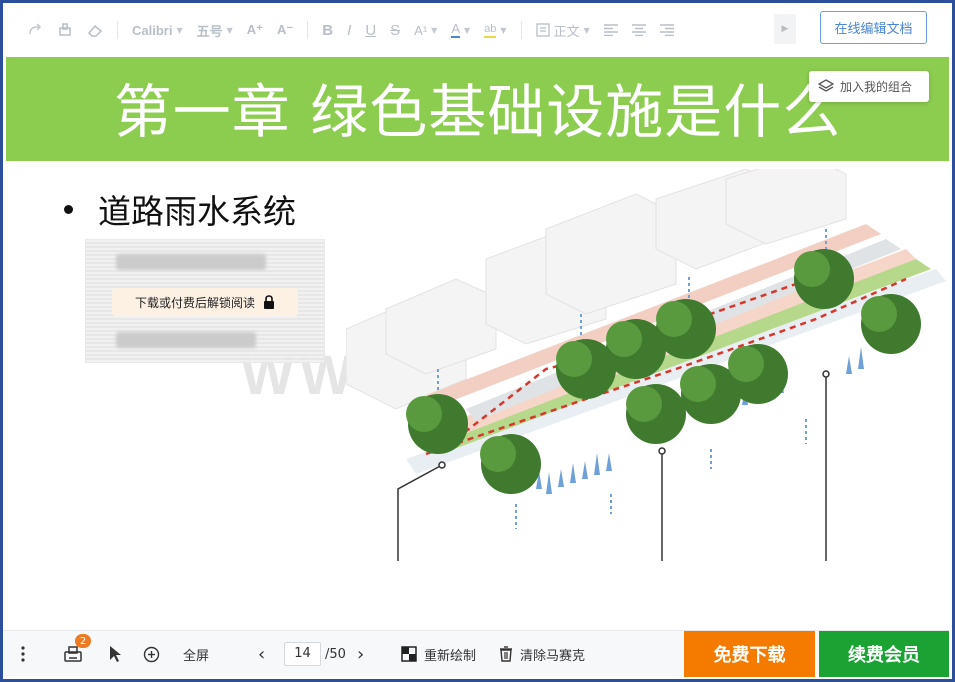  I want to click on align-left-icon, so click(610, 30).